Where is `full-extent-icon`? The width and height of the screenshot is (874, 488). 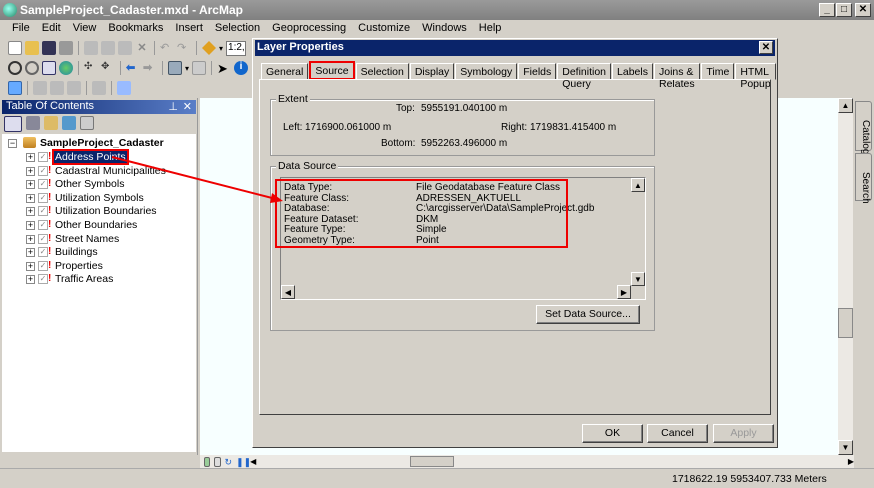
full-extent-icon is located at coordinates (66, 68).